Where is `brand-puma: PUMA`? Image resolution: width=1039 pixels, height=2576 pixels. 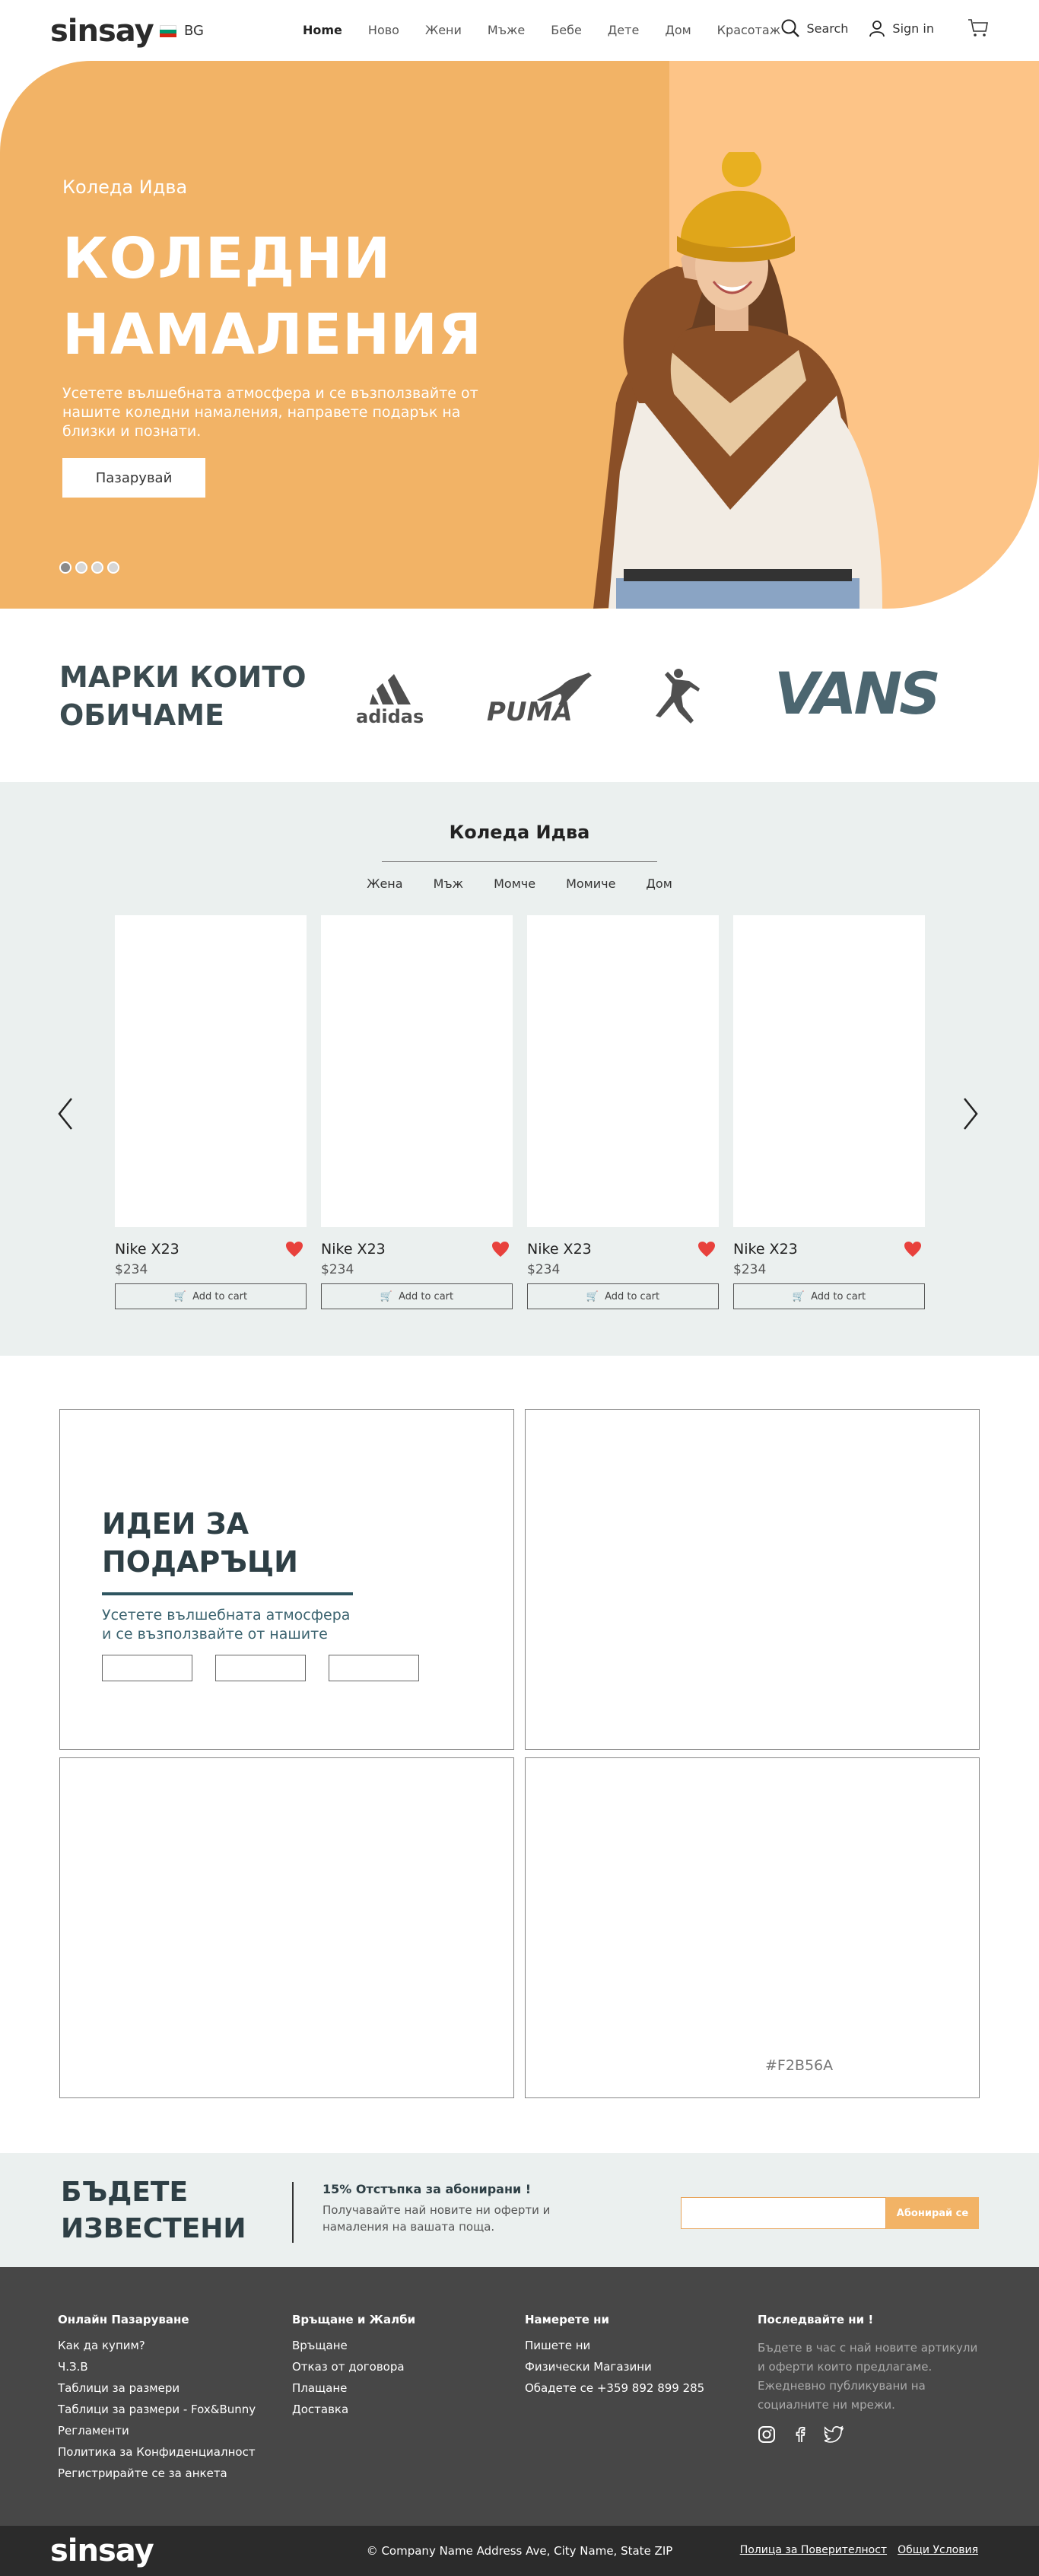
brand-puma: PUMA is located at coordinates (540, 700).